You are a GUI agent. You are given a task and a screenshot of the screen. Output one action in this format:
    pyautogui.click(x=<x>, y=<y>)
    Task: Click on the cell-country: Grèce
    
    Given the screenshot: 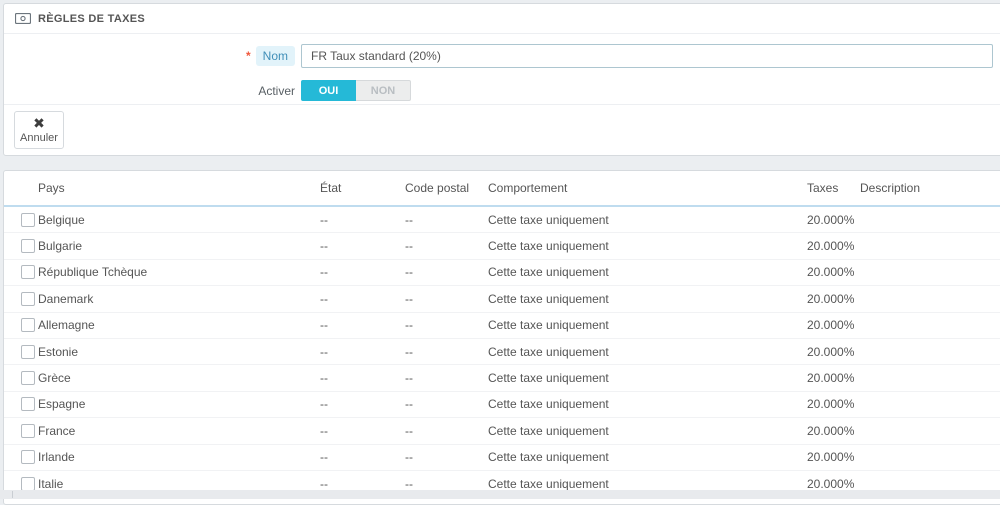 What is the action you would take?
    pyautogui.click(x=54, y=378)
    